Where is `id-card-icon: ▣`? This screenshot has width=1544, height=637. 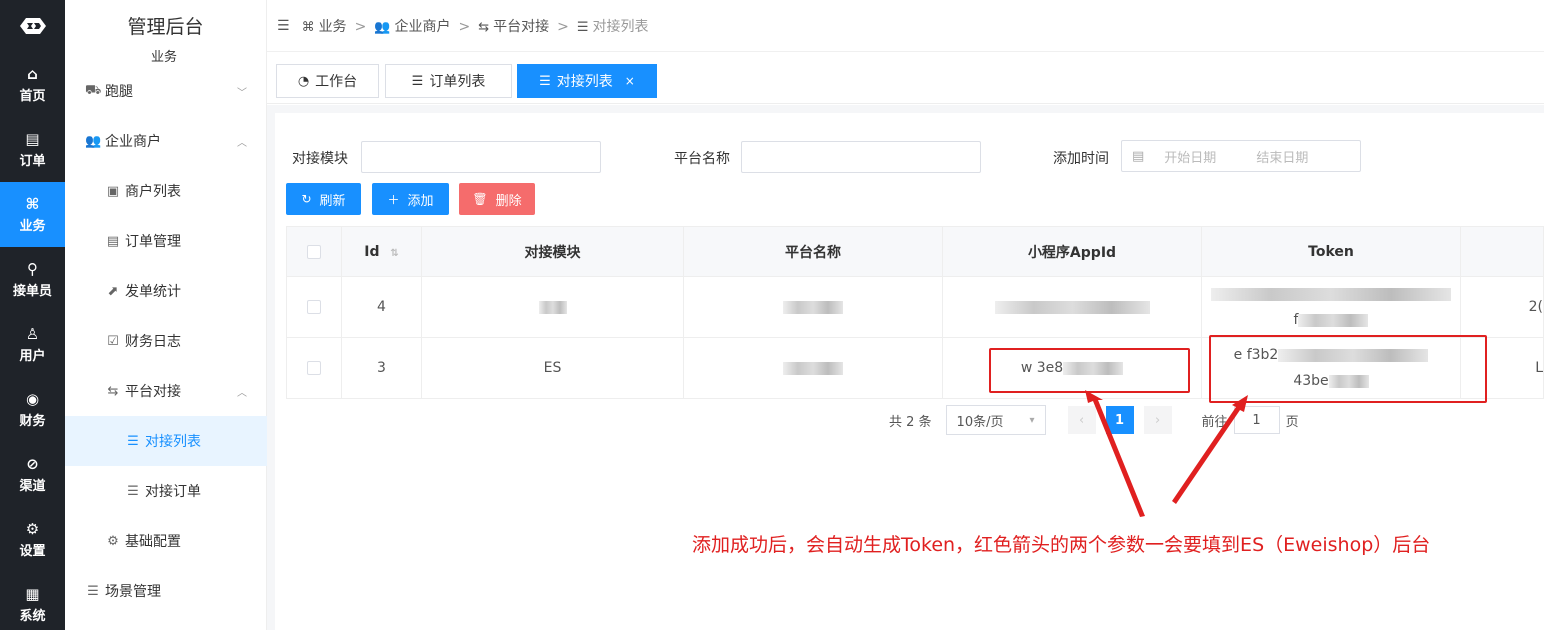
id-card-icon: ▣ is located at coordinates (113, 191).